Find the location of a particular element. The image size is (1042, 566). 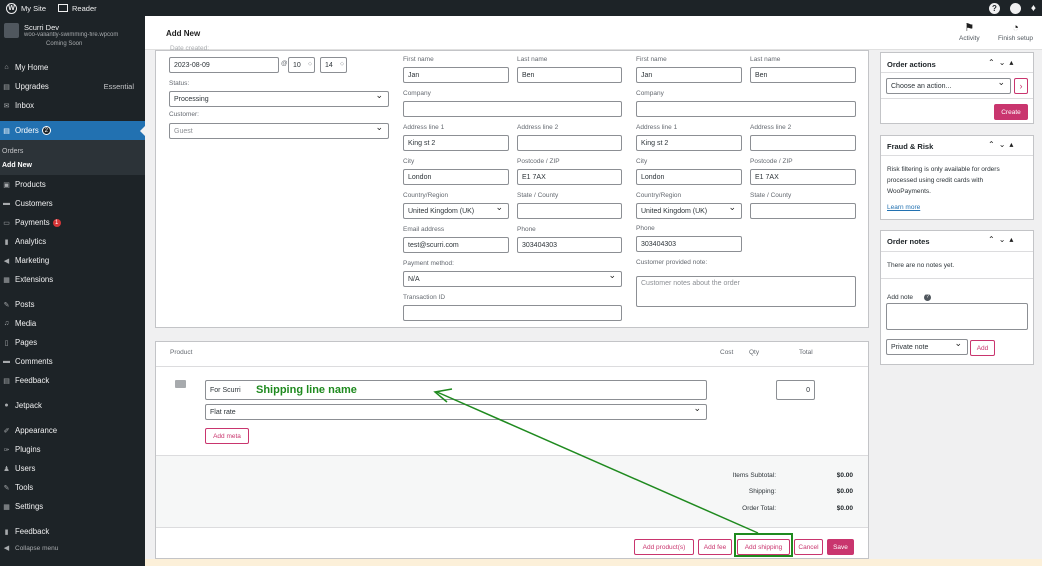

note-type-select: Private note is located at coordinates (927, 347).